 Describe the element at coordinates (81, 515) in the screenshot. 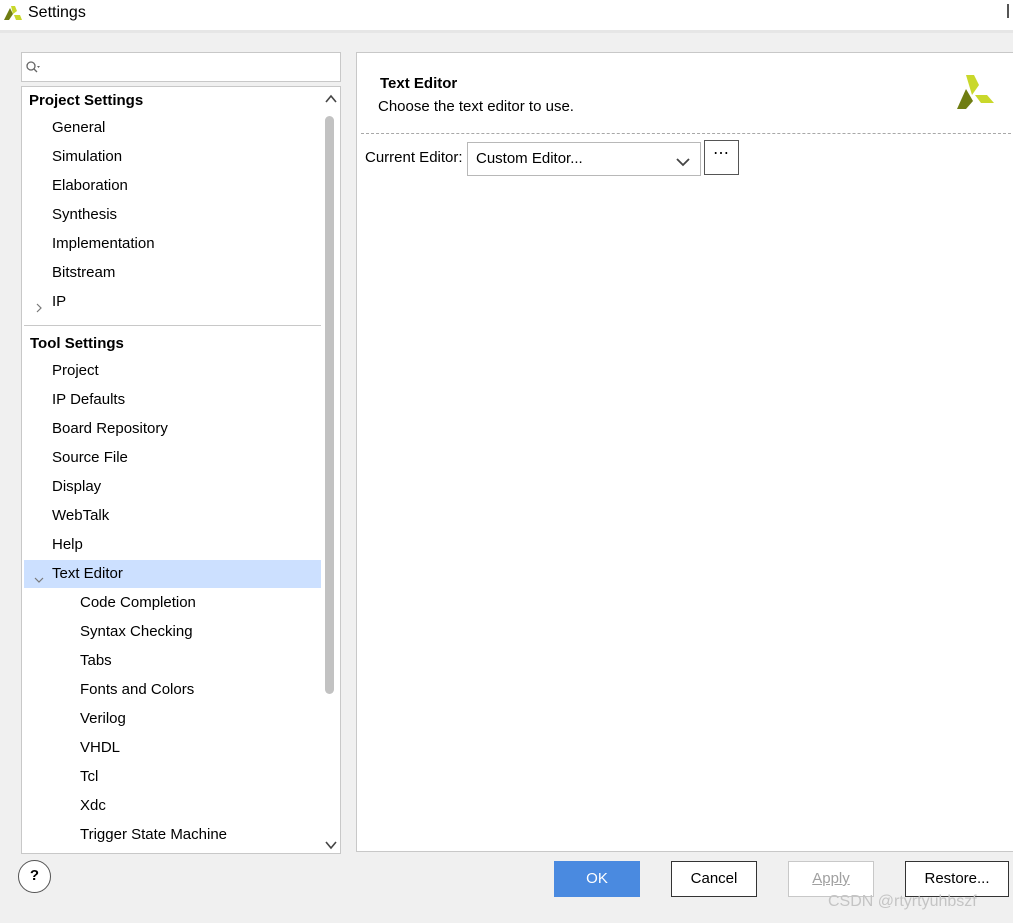

I see `tree-item-label: WebTalk` at that location.